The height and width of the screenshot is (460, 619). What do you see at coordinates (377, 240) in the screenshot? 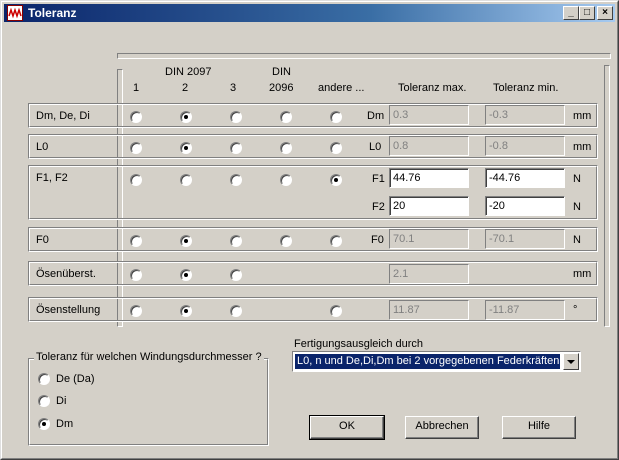
I see `prefix-f0: F0` at bounding box center [377, 240].